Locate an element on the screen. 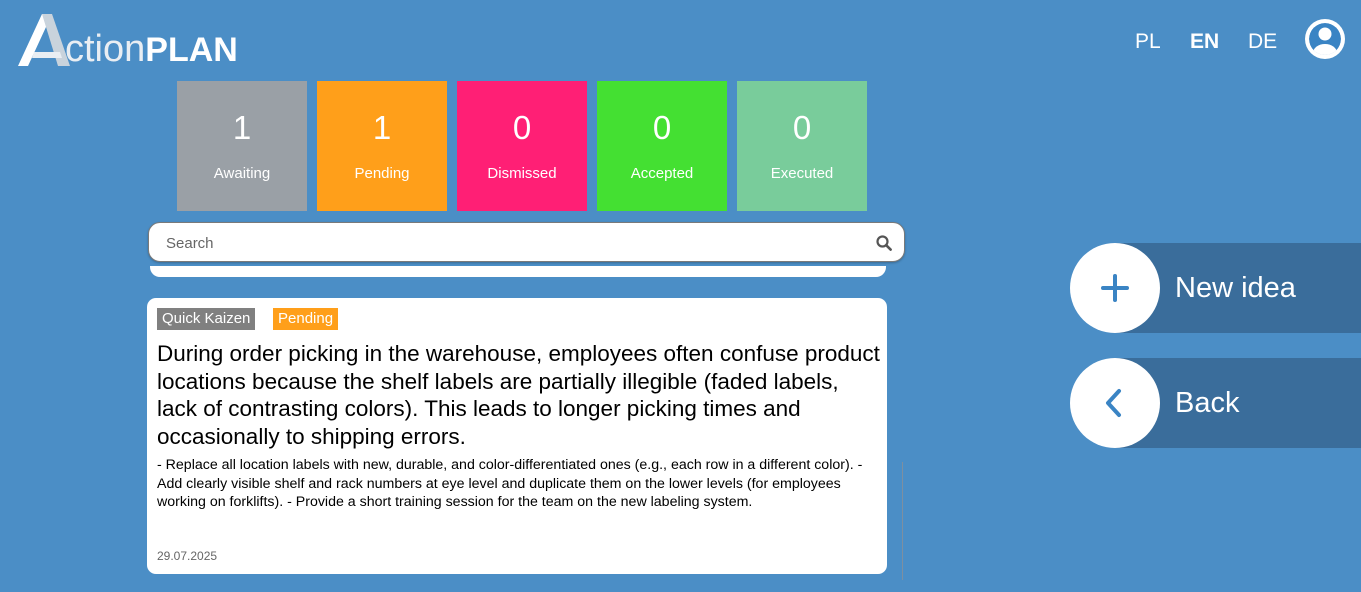 This screenshot has width=1361, height=592. category-badge: Quick Kaizen is located at coordinates (206, 319).